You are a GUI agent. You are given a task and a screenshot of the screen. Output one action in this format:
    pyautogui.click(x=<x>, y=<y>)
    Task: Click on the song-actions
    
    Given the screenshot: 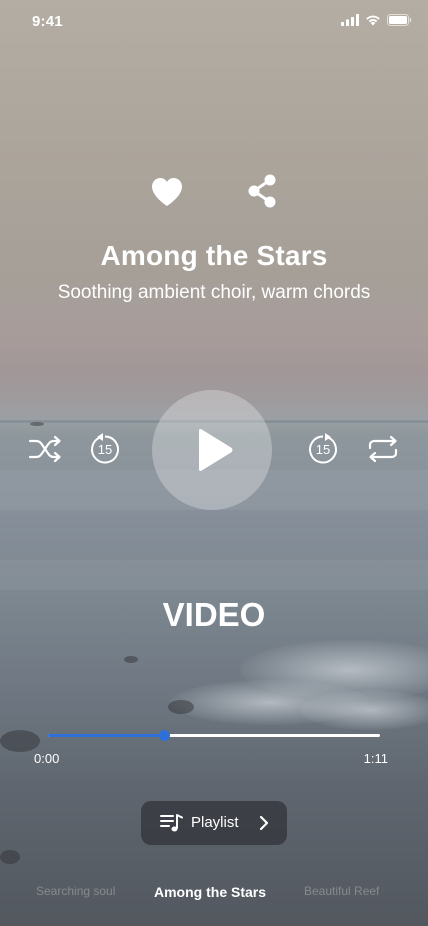 What is the action you would take?
    pyautogui.click(x=214, y=192)
    